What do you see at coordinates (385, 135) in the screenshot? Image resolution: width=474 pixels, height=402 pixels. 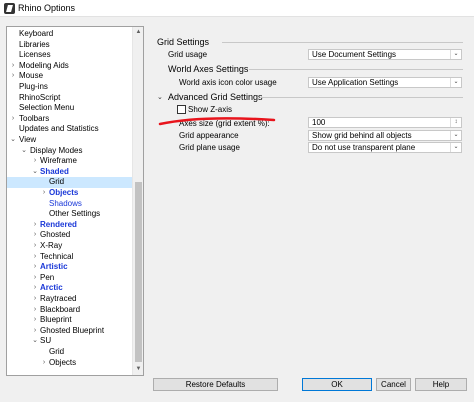 I see `grid-appearance-dropdown: Show grid behind all objects ⌄` at bounding box center [385, 135].